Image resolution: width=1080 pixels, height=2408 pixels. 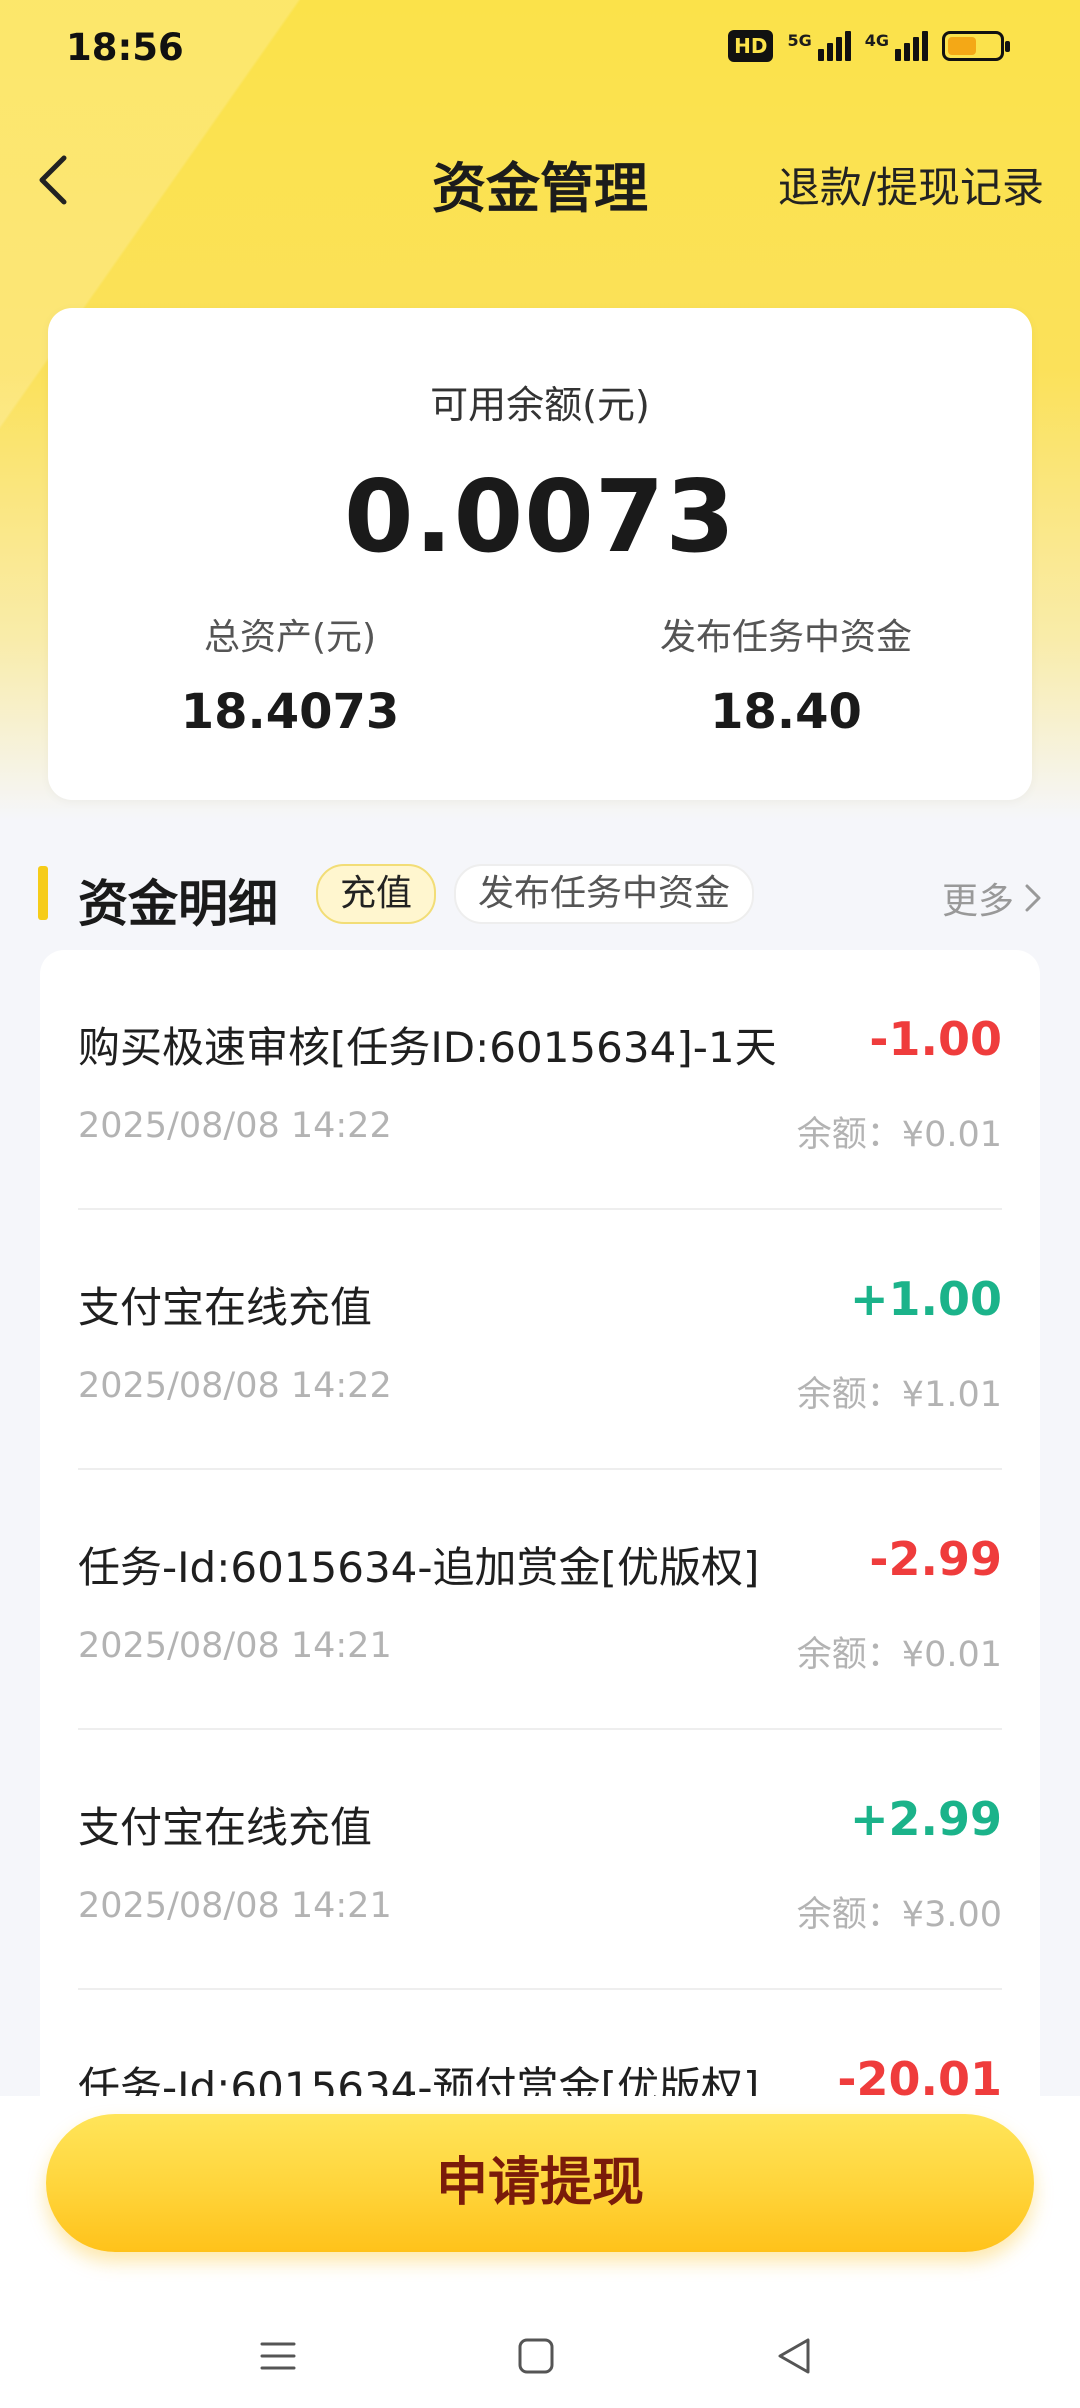 I want to click on tx-amount: -2.99, so click(x=935, y=1559).